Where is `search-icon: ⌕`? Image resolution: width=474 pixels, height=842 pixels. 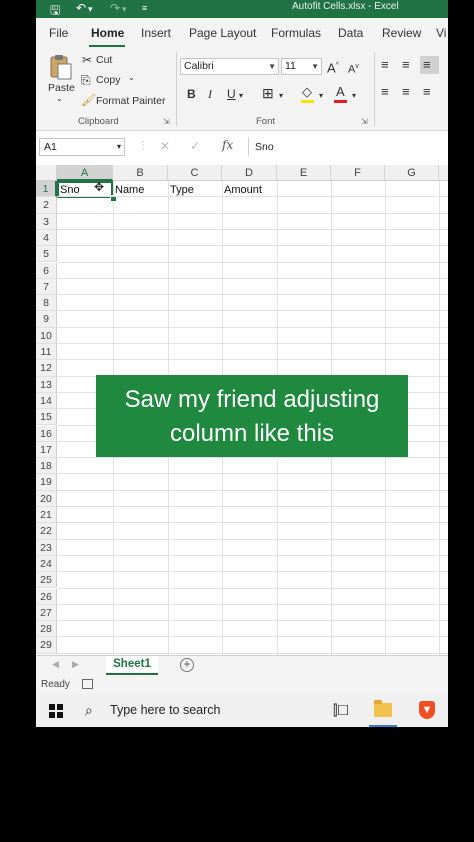
search-icon: ⌕ is located at coordinates (89, 710).